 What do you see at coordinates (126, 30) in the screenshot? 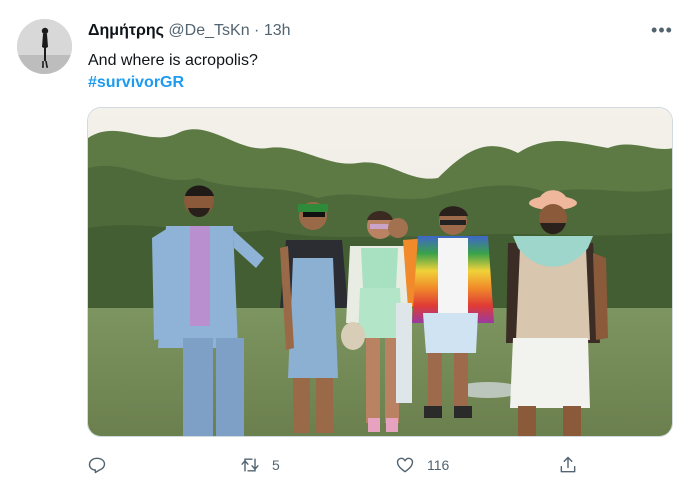
I see `author-name: Δημήτρης` at bounding box center [126, 30].